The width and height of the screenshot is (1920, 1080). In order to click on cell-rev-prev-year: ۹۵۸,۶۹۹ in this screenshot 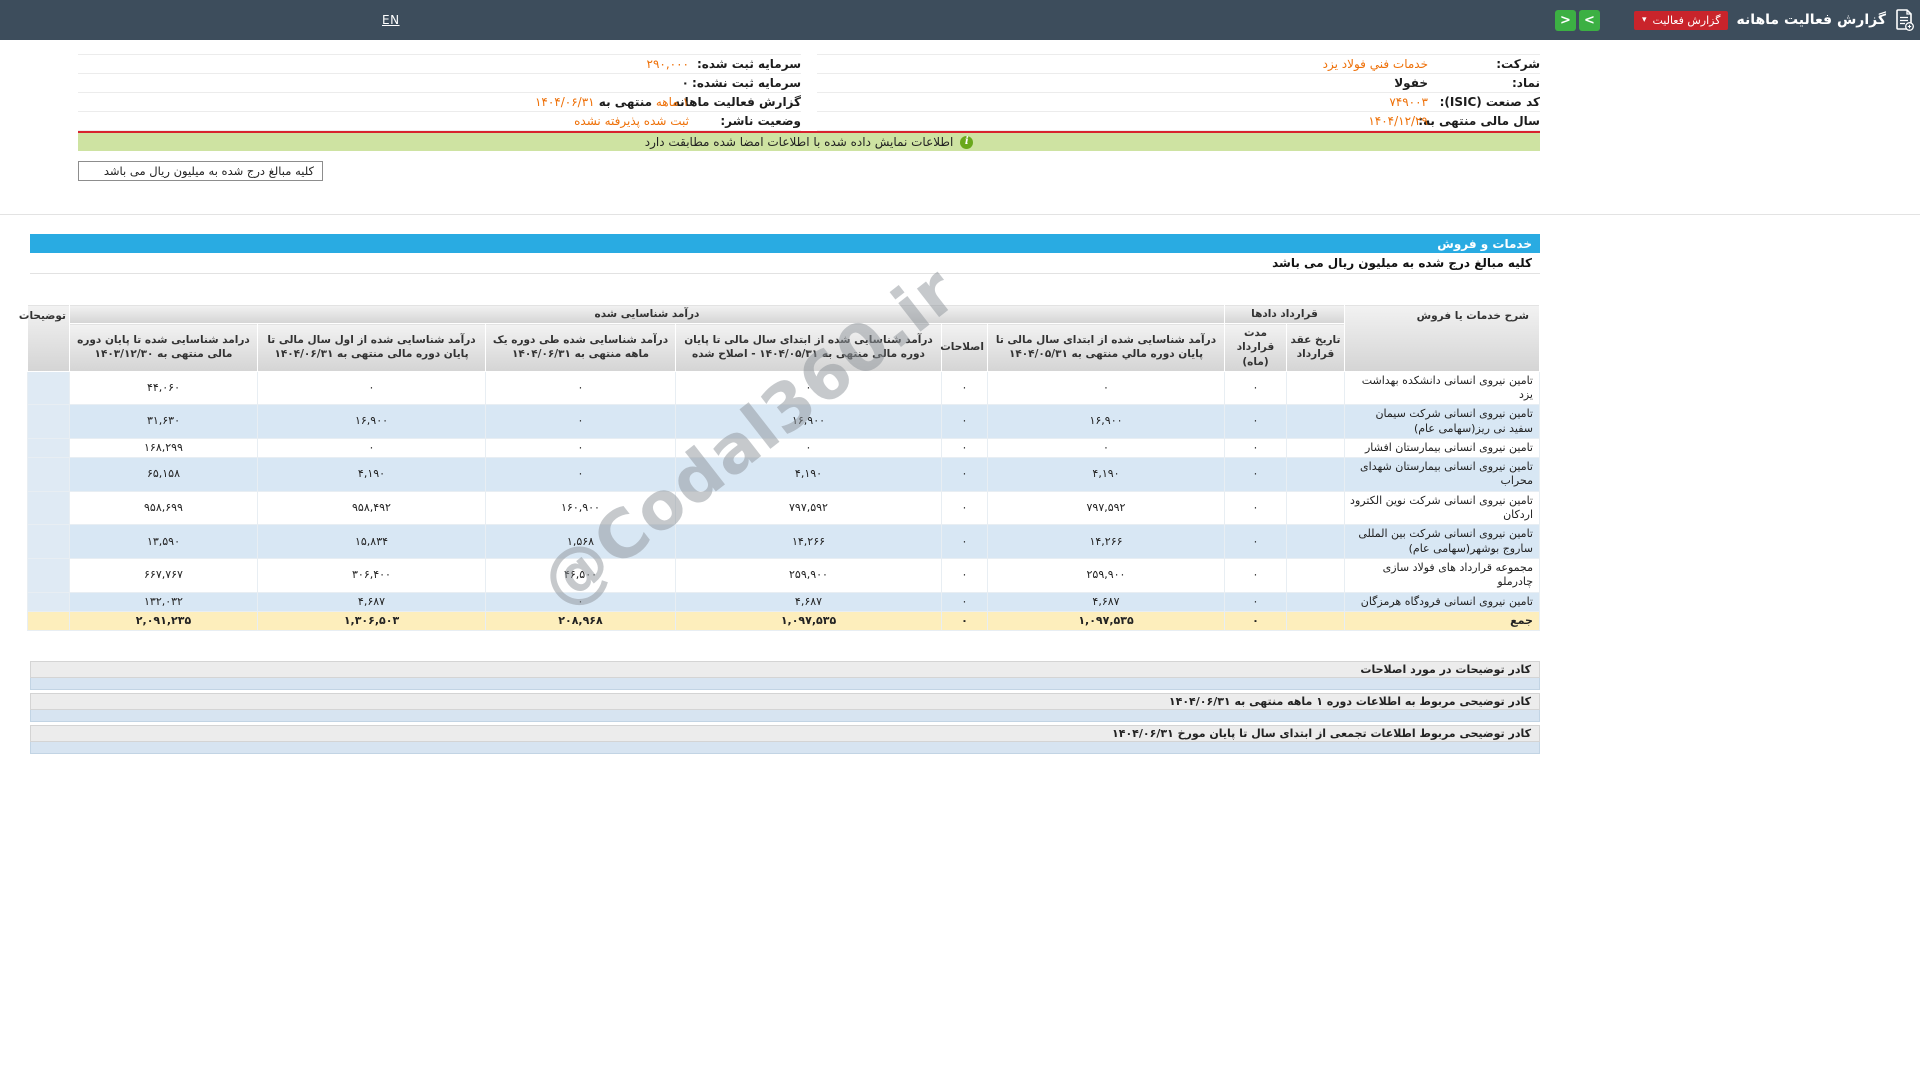, I will do `click(163, 508)`.